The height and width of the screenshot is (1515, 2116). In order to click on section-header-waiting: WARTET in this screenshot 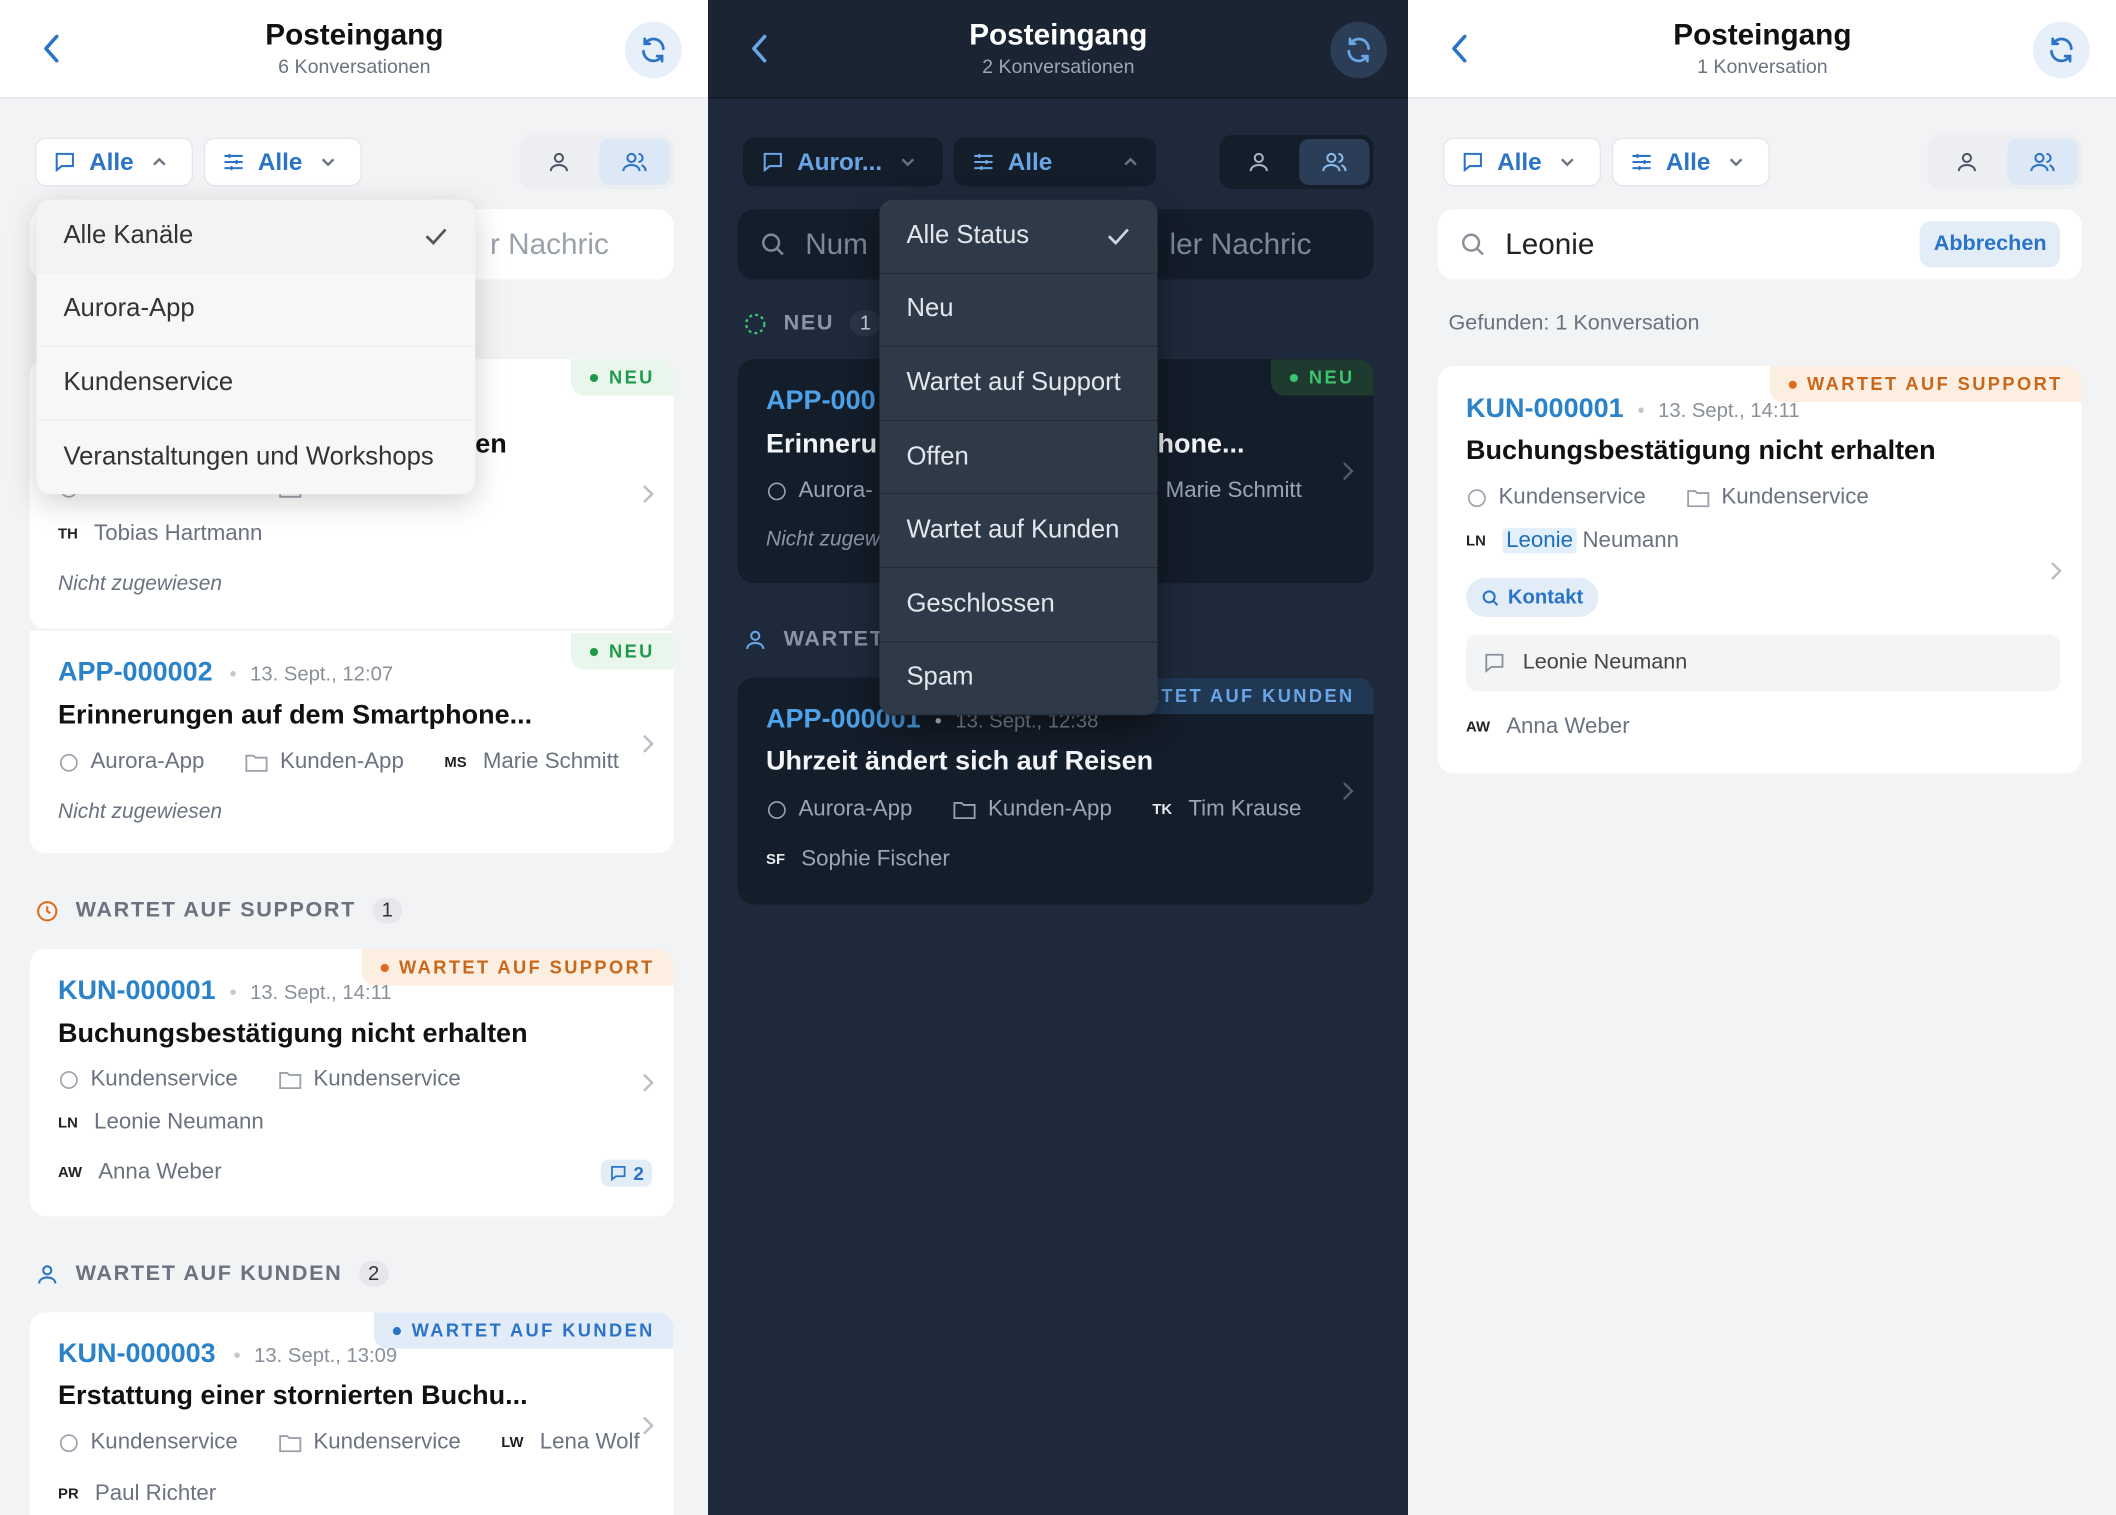, I will do `click(813, 640)`.